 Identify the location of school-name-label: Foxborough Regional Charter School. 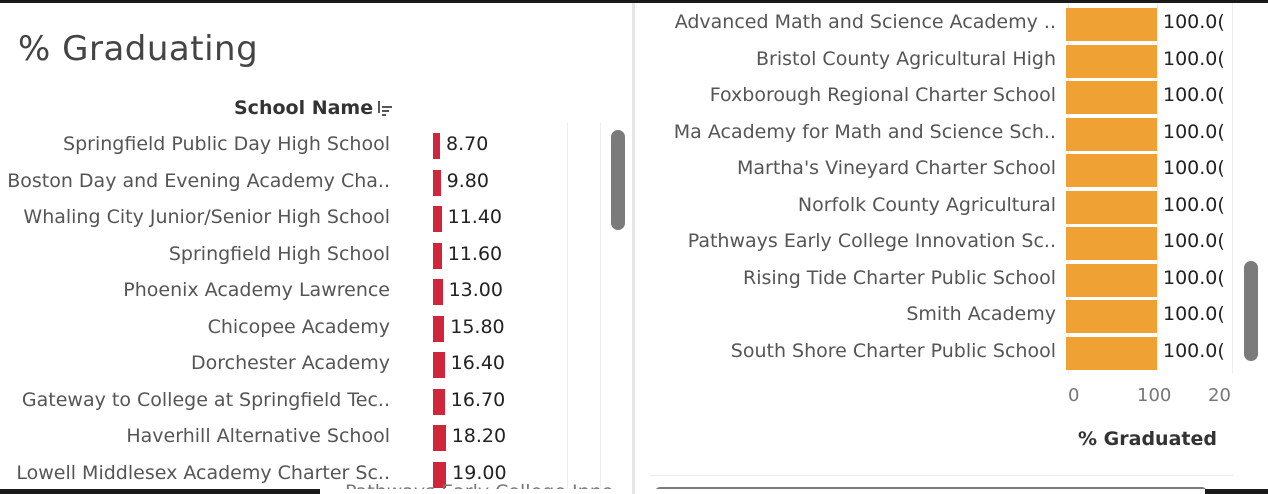
(882, 95).